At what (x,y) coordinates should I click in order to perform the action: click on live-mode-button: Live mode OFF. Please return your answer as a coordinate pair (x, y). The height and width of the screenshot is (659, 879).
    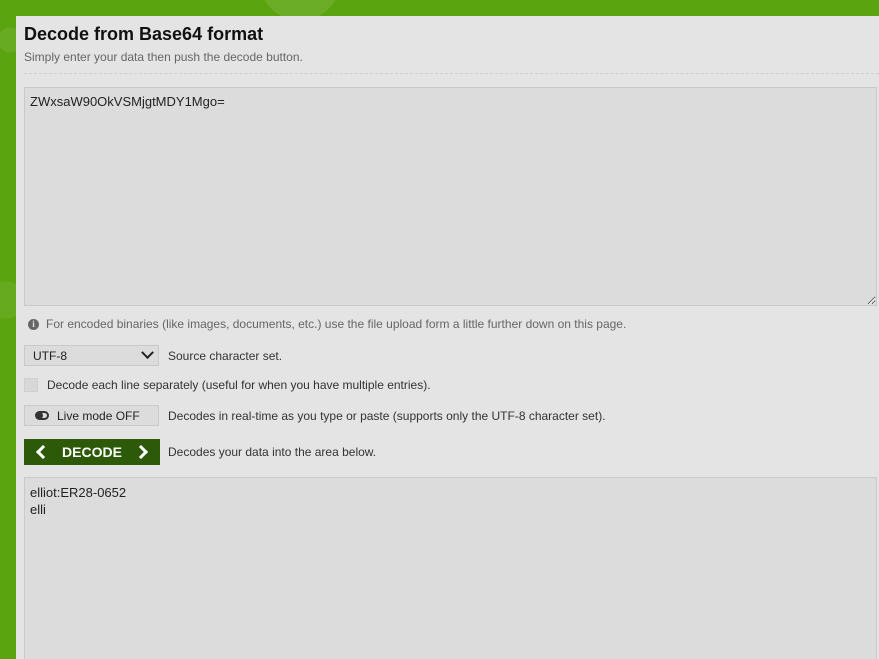
    Looking at the image, I should click on (91, 415).